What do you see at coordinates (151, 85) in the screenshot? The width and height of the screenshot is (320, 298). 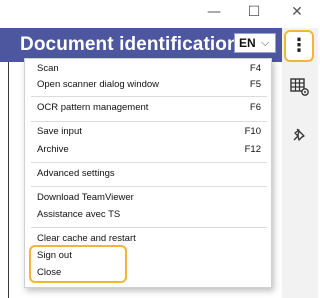 I see `menu-item-open-scanner-dialog: Open scanner dialog window F5` at bounding box center [151, 85].